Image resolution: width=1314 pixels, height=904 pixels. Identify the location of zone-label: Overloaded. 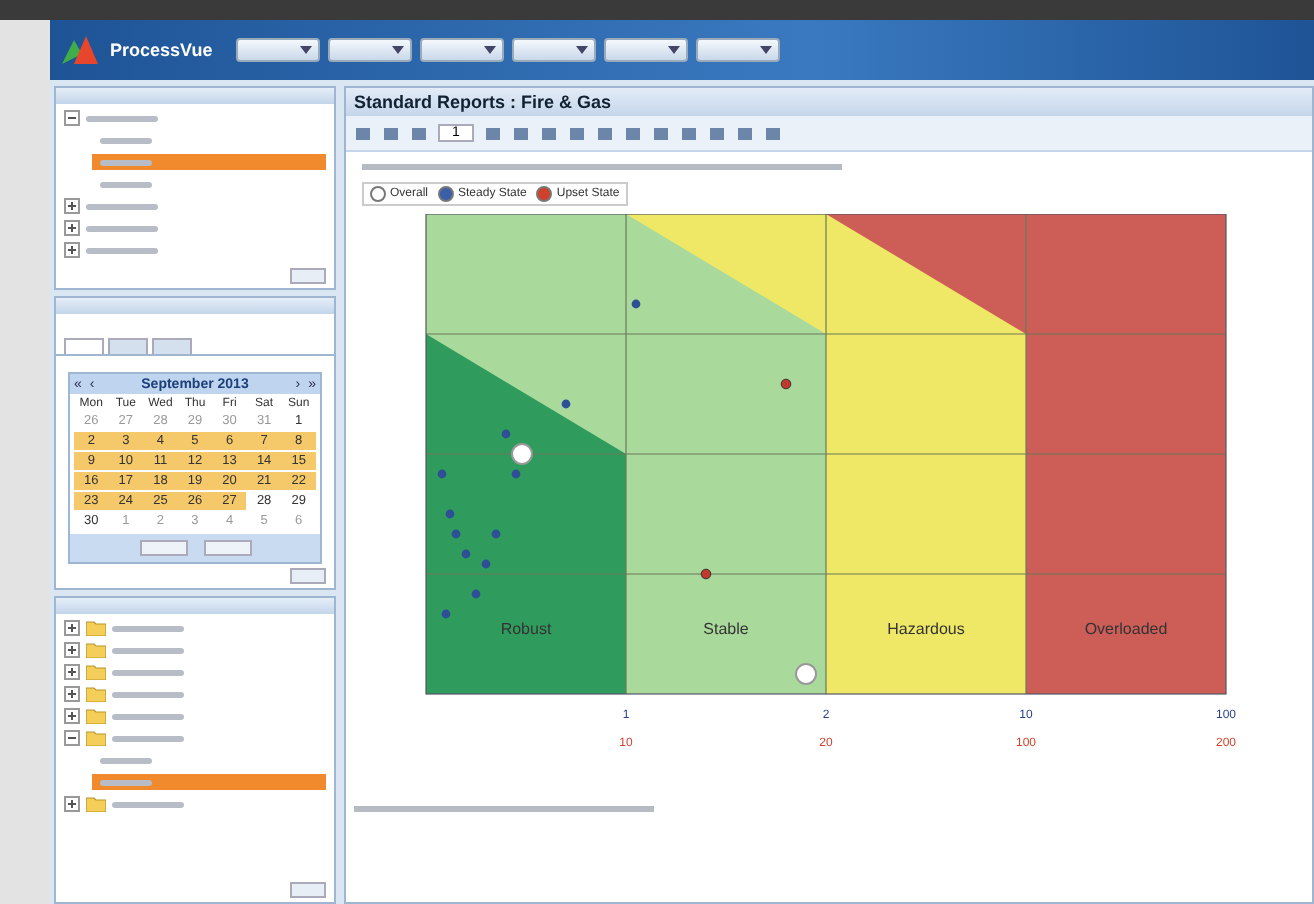
(1126, 629).